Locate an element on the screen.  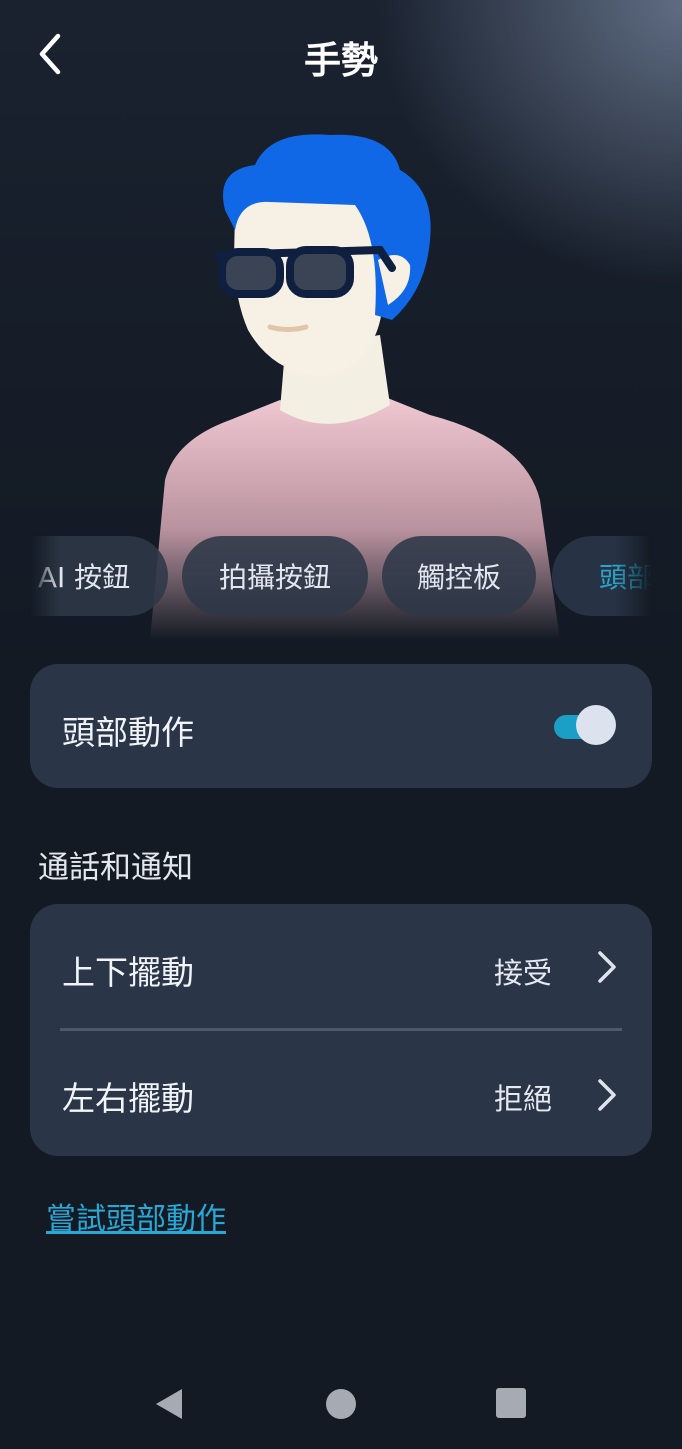
tab-fade-right is located at coordinates (634, 576).